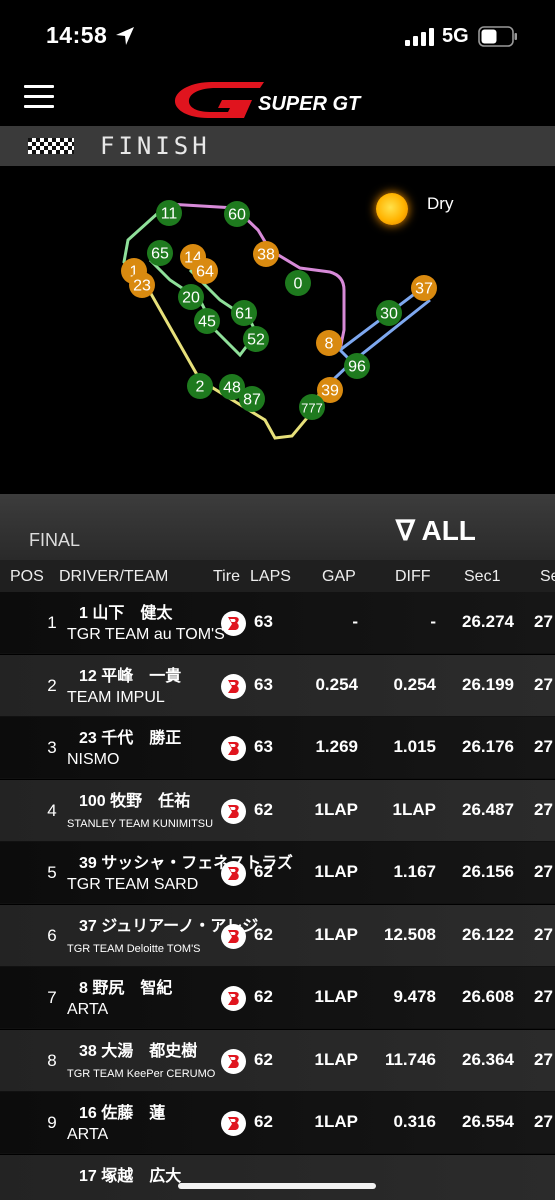 Image resolution: width=555 pixels, height=1200 pixels. What do you see at coordinates (488, 934) in the screenshot?
I see `sector1-time: 26.122` at bounding box center [488, 934].